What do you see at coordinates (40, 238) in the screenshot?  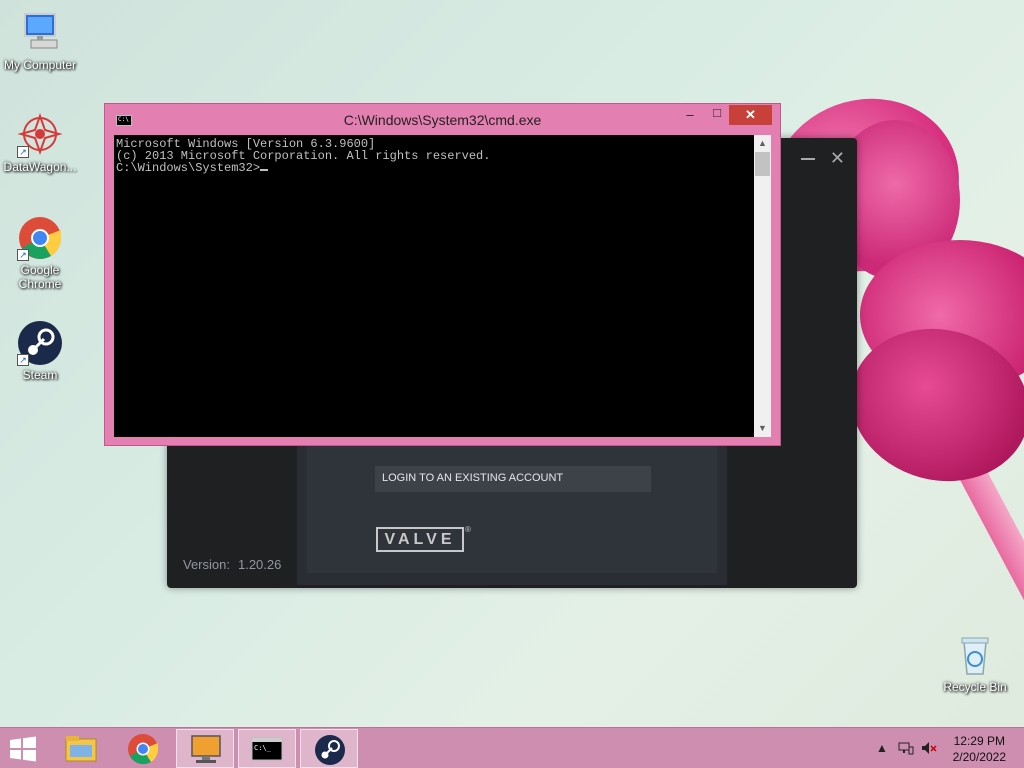 I see `chrome-icon: ↗` at bounding box center [40, 238].